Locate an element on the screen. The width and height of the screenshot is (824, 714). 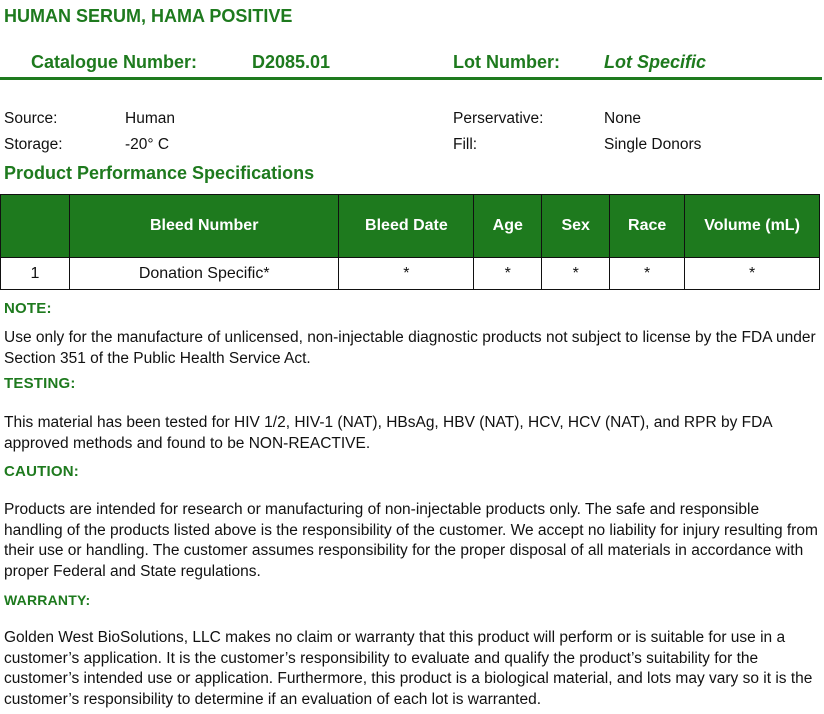
cell-sex: * is located at coordinates (576, 273).